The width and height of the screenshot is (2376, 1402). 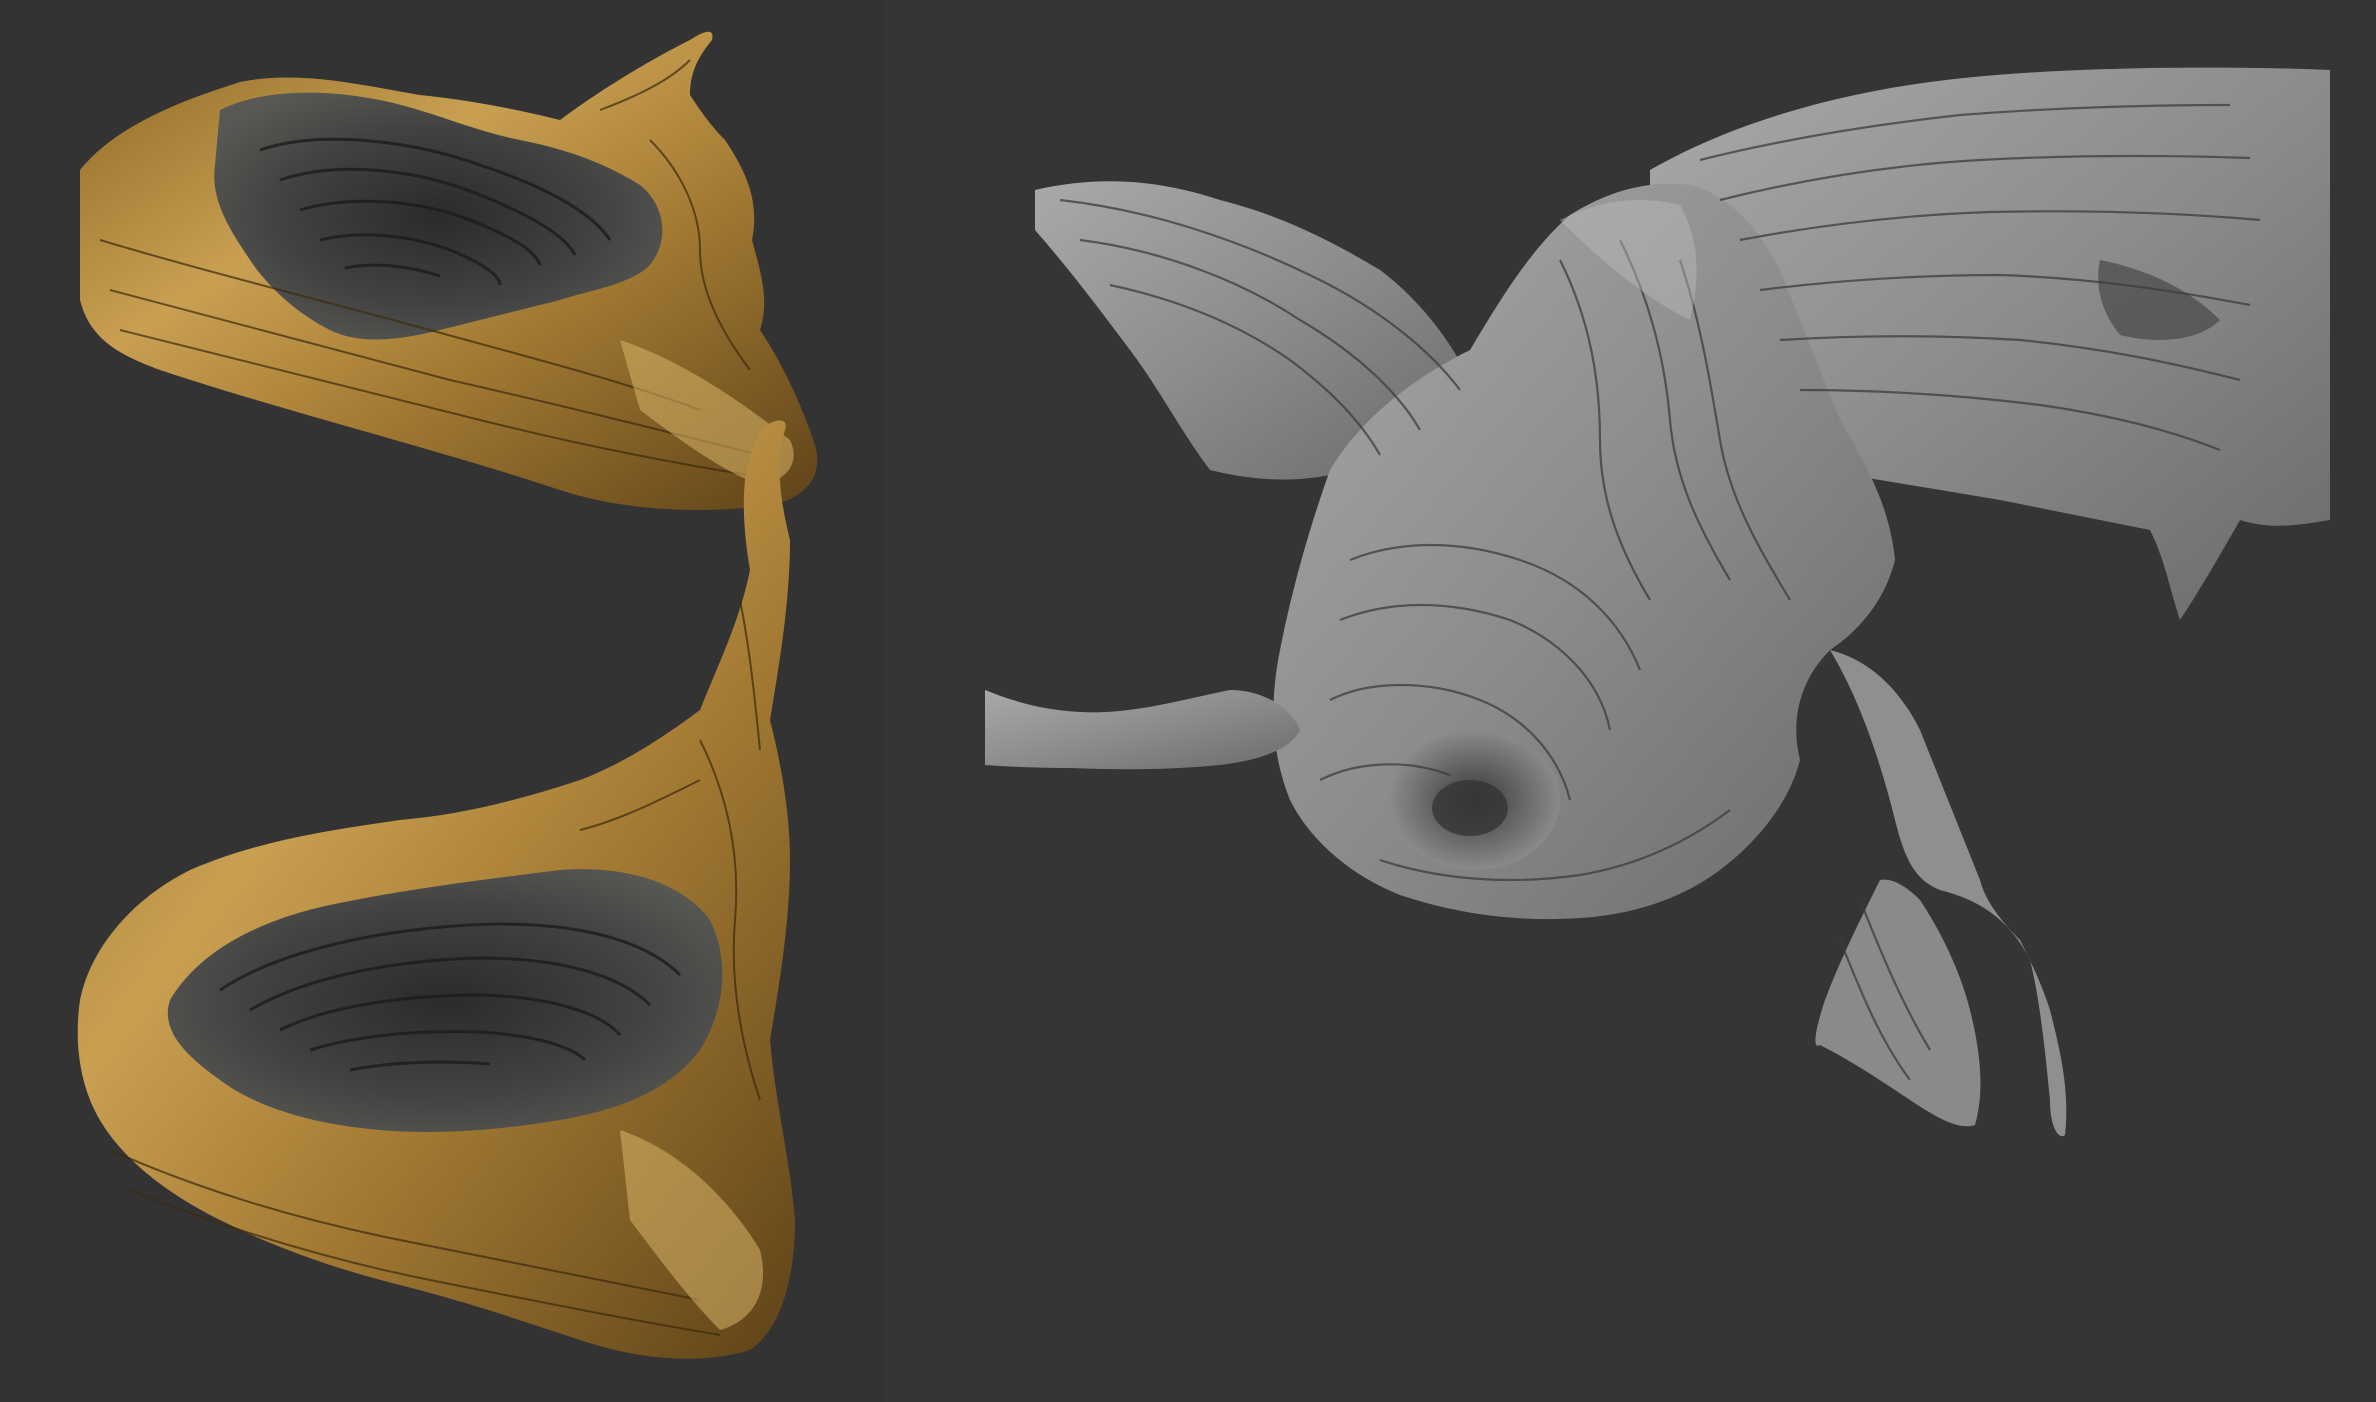 I want to click on clay-swirl-core, so click(x=1470, y=808).